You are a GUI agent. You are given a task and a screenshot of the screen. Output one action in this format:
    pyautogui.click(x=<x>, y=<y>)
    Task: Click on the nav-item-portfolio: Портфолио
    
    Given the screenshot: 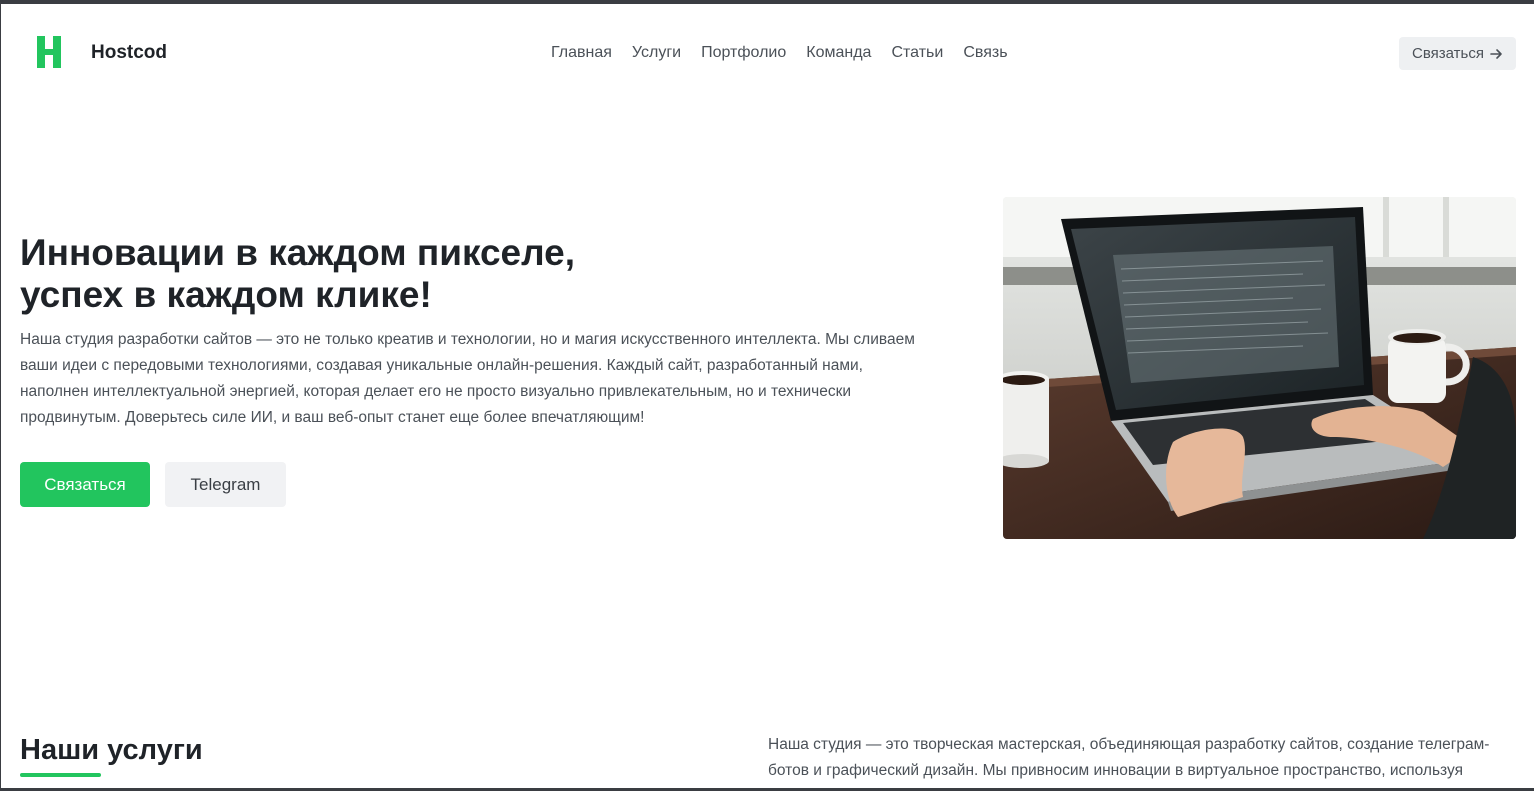 What is the action you would take?
    pyautogui.click(x=743, y=53)
    